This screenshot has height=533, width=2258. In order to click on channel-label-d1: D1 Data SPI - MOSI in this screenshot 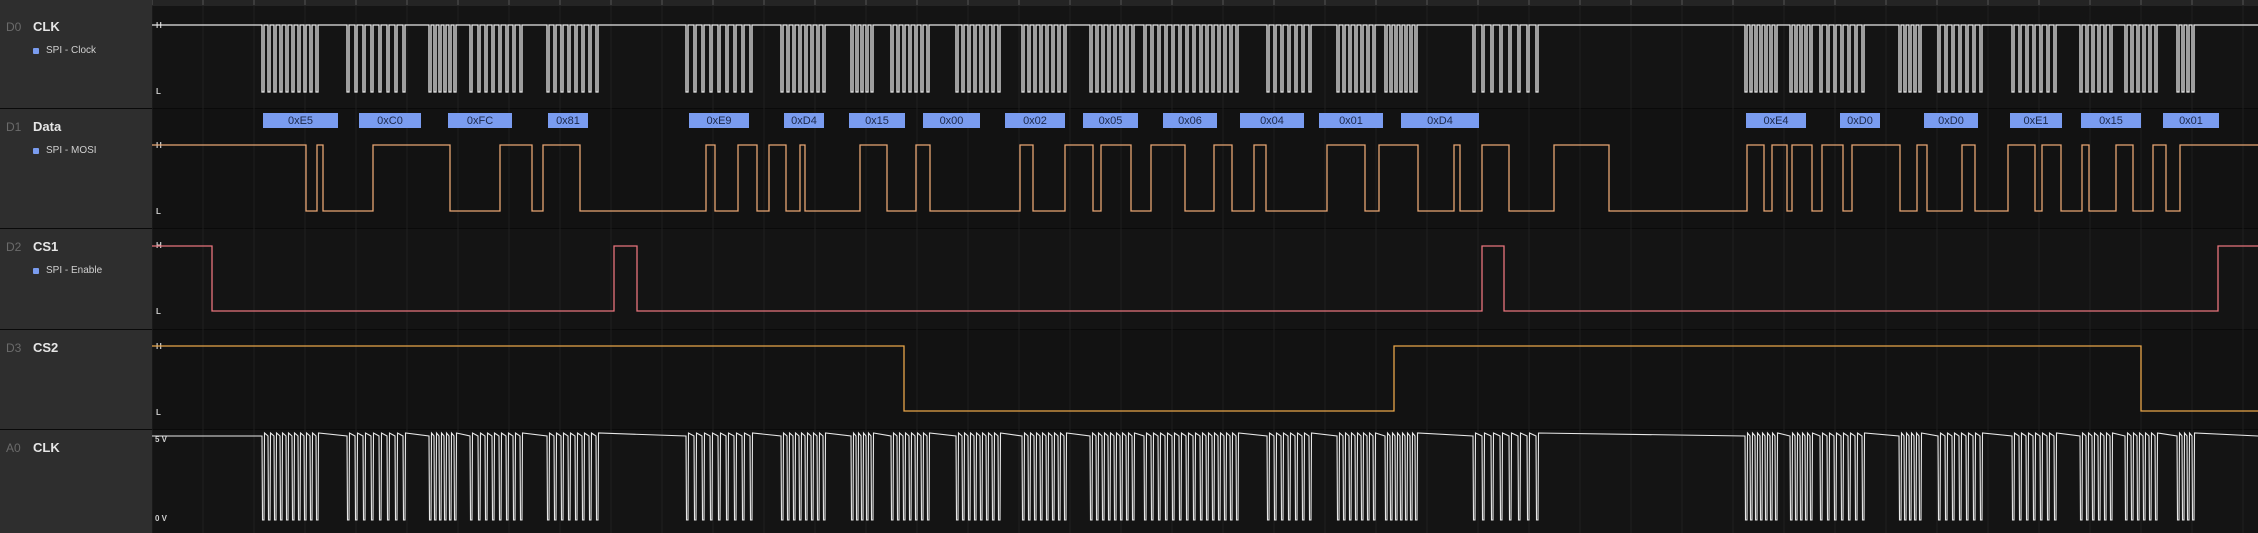, I will do `click(76, 168)`.